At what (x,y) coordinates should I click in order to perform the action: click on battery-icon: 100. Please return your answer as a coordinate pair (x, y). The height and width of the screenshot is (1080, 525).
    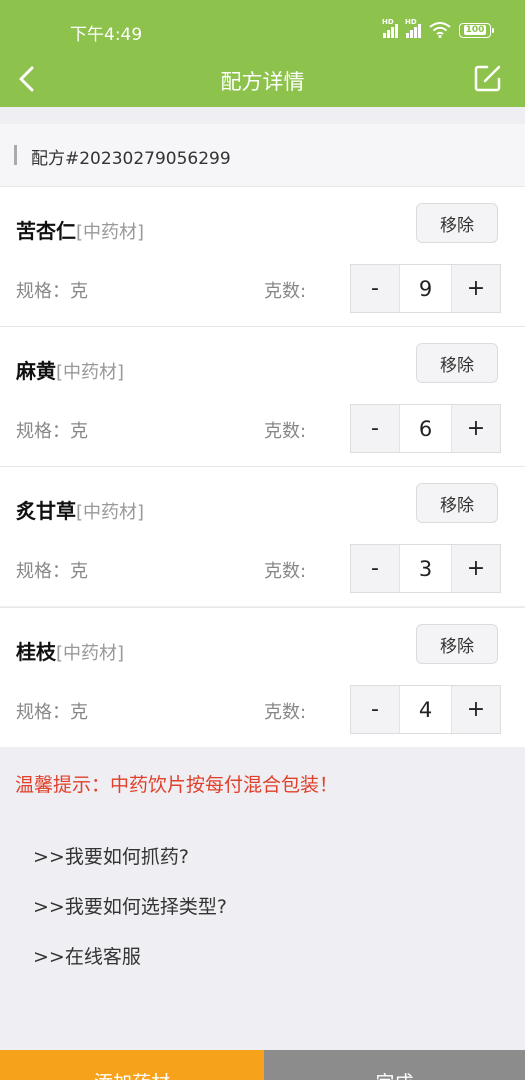
    Looking at the image, I should click on (476, 30).